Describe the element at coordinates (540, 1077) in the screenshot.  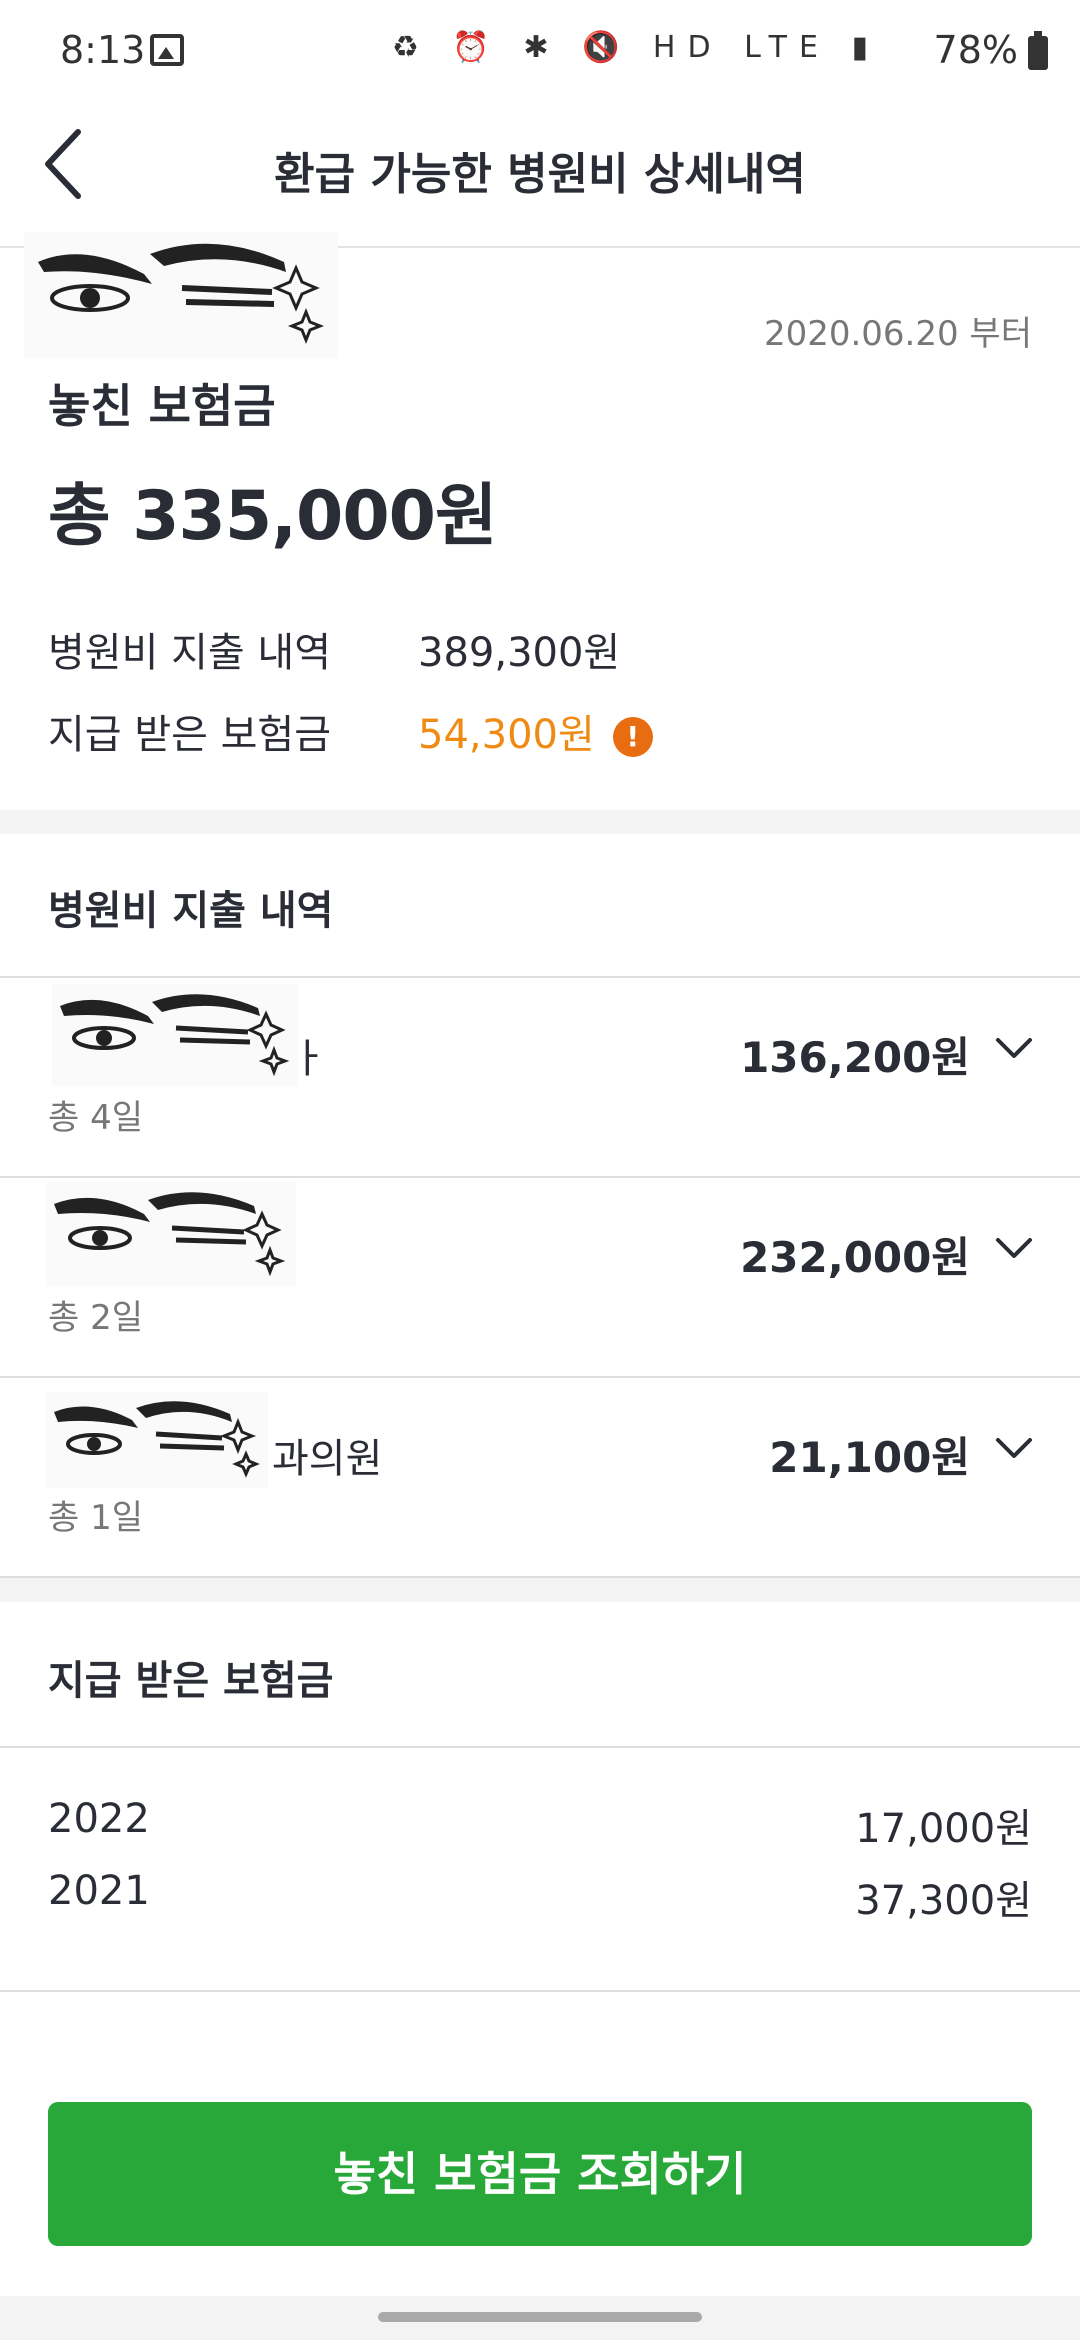
I see `hospital-item: ㅏ 총 4일 136,200원` at that location.